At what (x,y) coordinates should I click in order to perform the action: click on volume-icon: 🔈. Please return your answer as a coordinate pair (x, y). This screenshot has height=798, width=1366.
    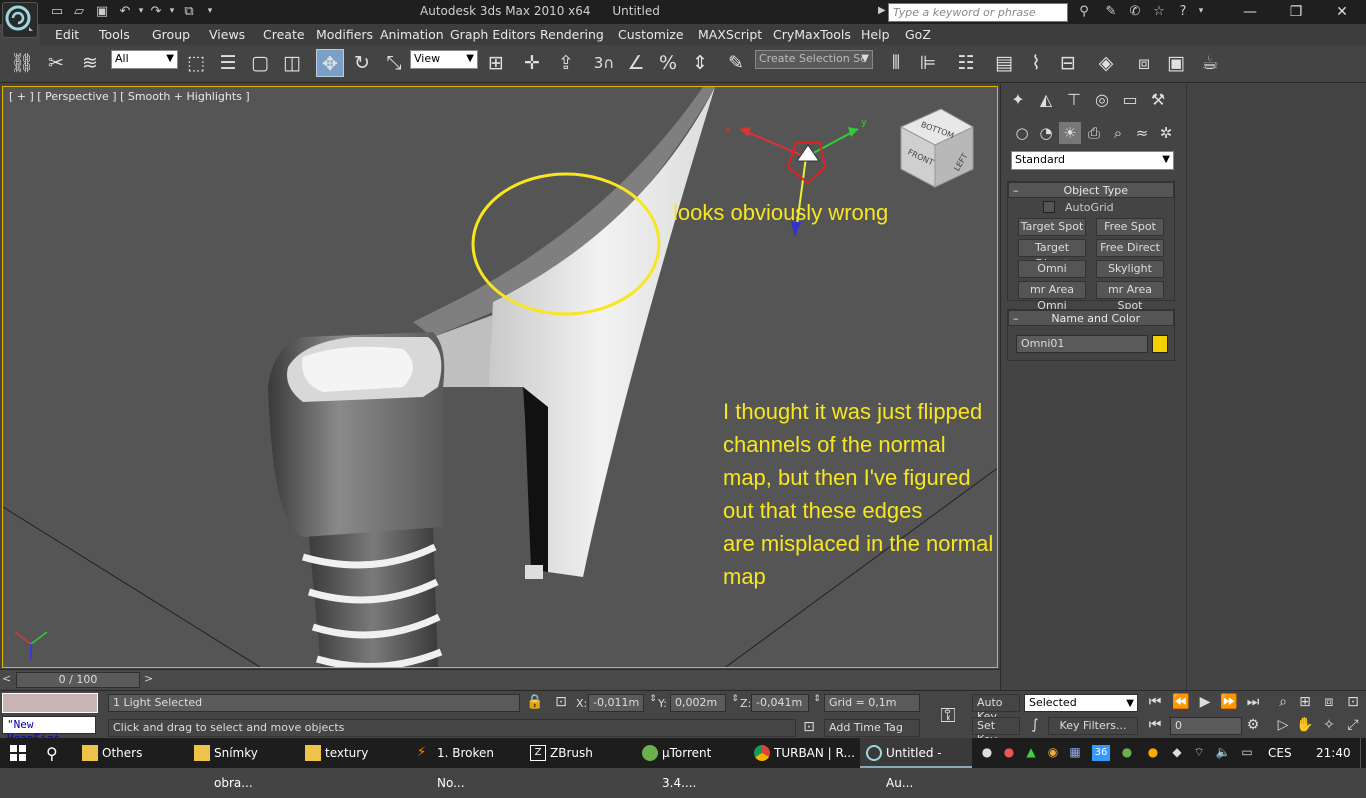
    Looking at the image, I should click on (1223, 753).